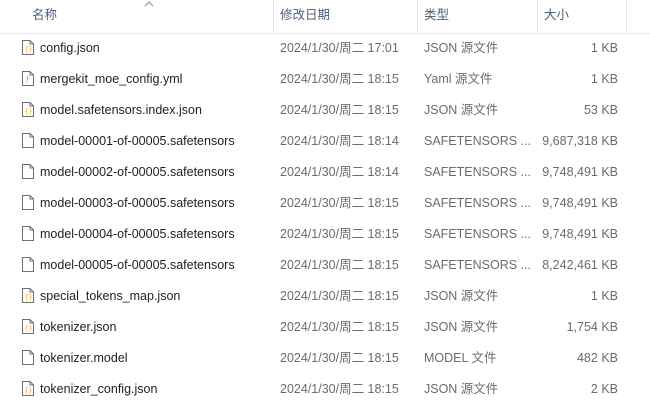  Describe the element at coordinates (458, 79) in the screenshot. I see `file-type: Yaml 源文件` at that location.